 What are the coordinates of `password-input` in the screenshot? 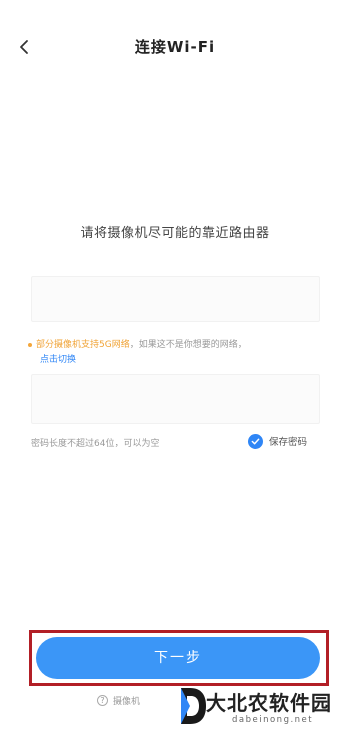 It's located at (175, 399).